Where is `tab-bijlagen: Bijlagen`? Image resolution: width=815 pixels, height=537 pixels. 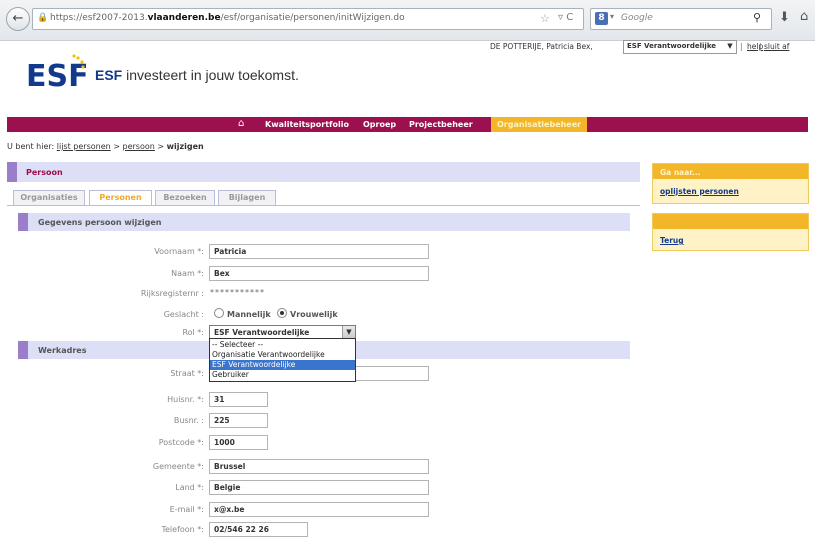
tab-bijlagen: Bijlagen is located at coordinates (247, 197).